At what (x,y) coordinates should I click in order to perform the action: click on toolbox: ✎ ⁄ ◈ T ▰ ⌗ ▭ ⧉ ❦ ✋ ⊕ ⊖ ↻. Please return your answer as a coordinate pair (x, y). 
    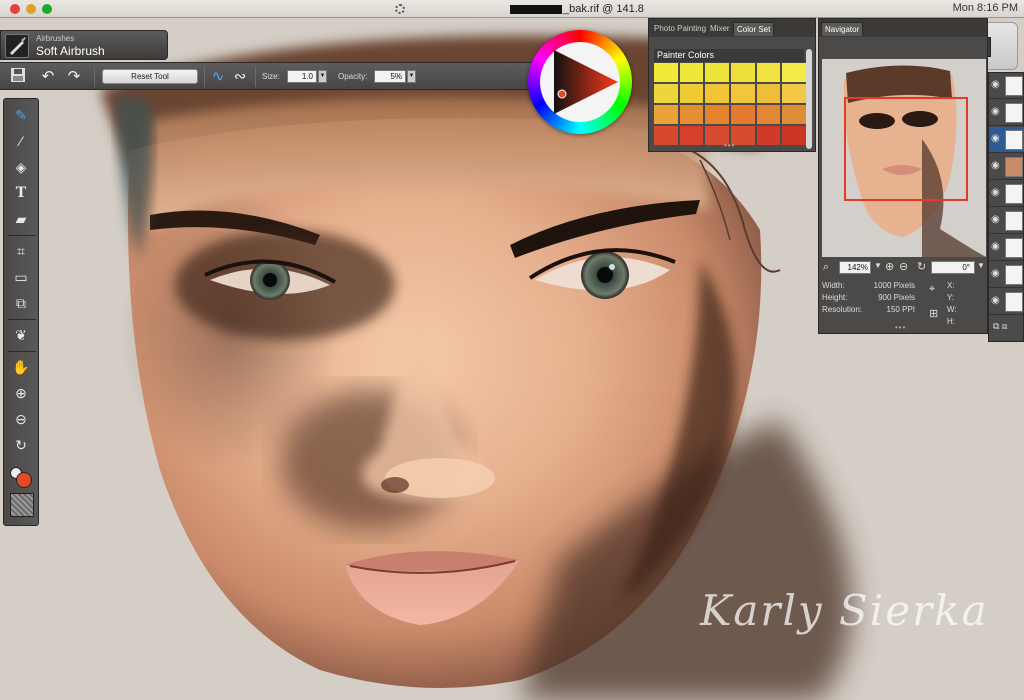
    Looking at the image, I should click on (21, 312).